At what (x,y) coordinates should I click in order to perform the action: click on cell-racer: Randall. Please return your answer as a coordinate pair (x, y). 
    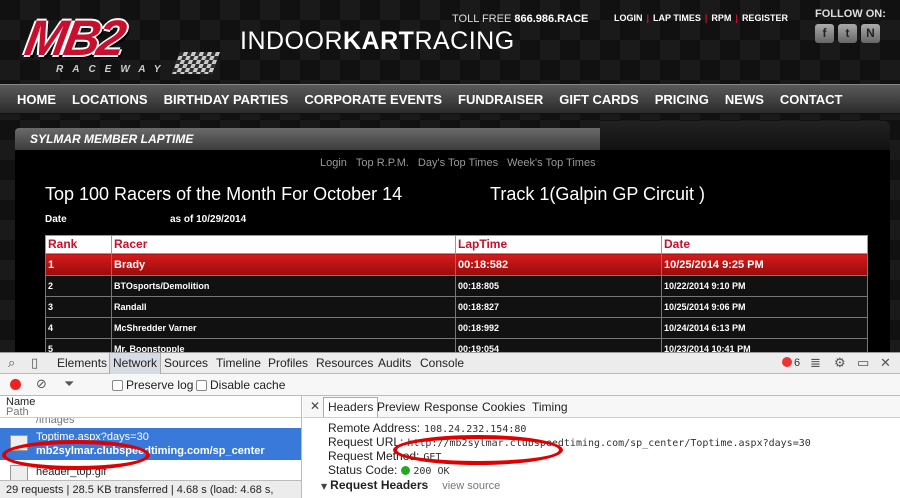
    Looking at the image, I should click on (283, 307).